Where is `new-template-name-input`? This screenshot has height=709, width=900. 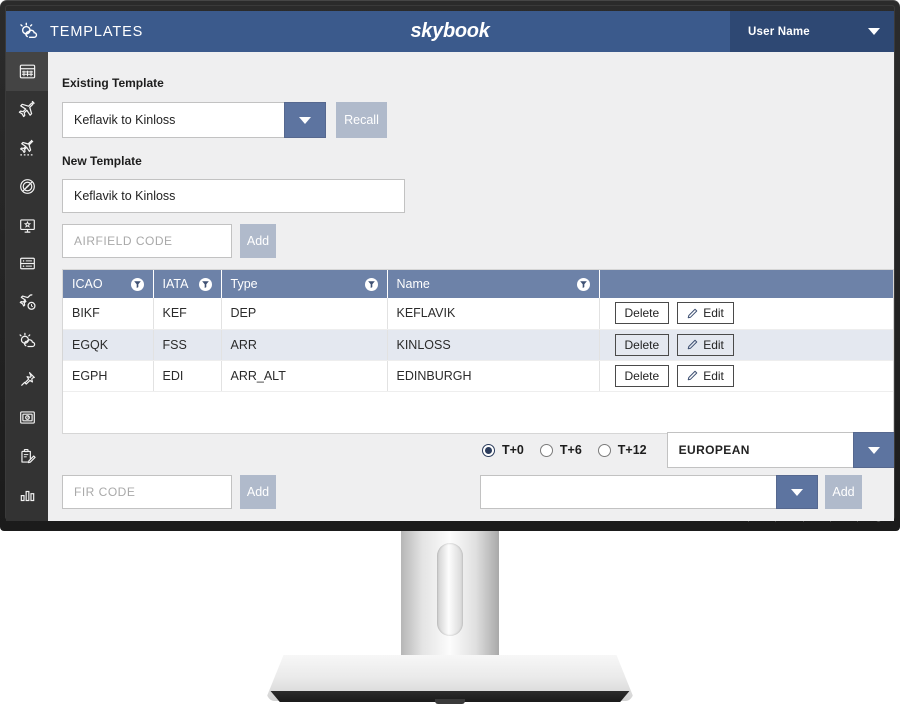
new-template-name-input is located at coordinates (233, 196).